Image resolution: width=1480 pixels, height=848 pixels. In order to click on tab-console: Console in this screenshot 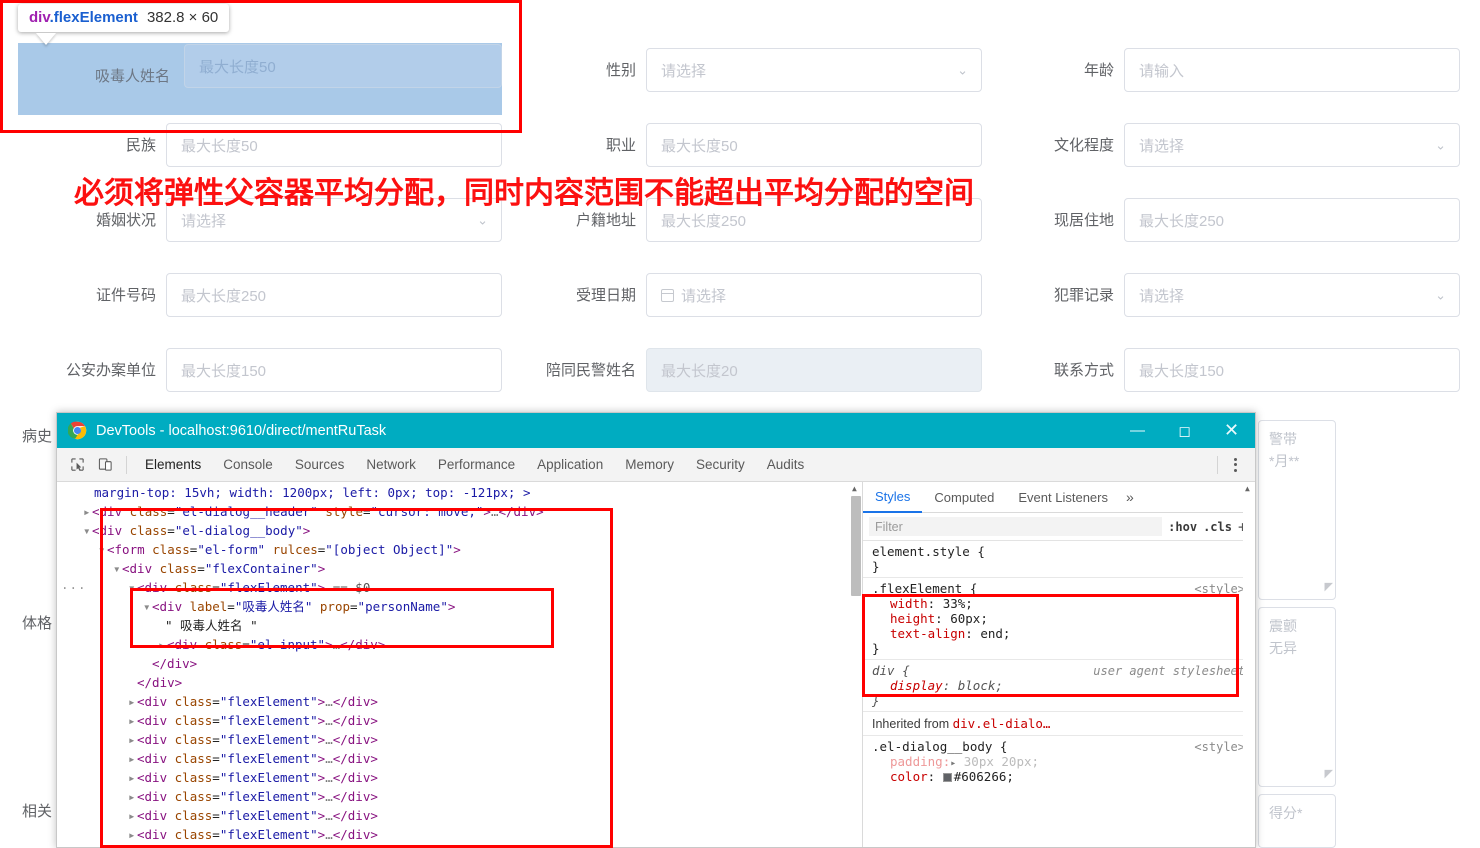, I will do `click(248, 465)`.